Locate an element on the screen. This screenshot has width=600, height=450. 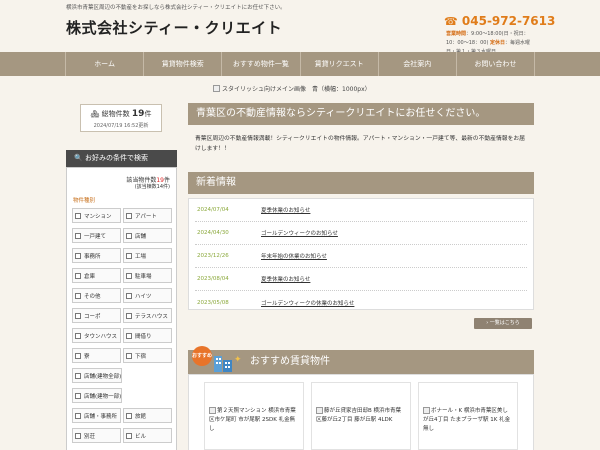
nav-home: ホーム is located at coordinates (105, 64).